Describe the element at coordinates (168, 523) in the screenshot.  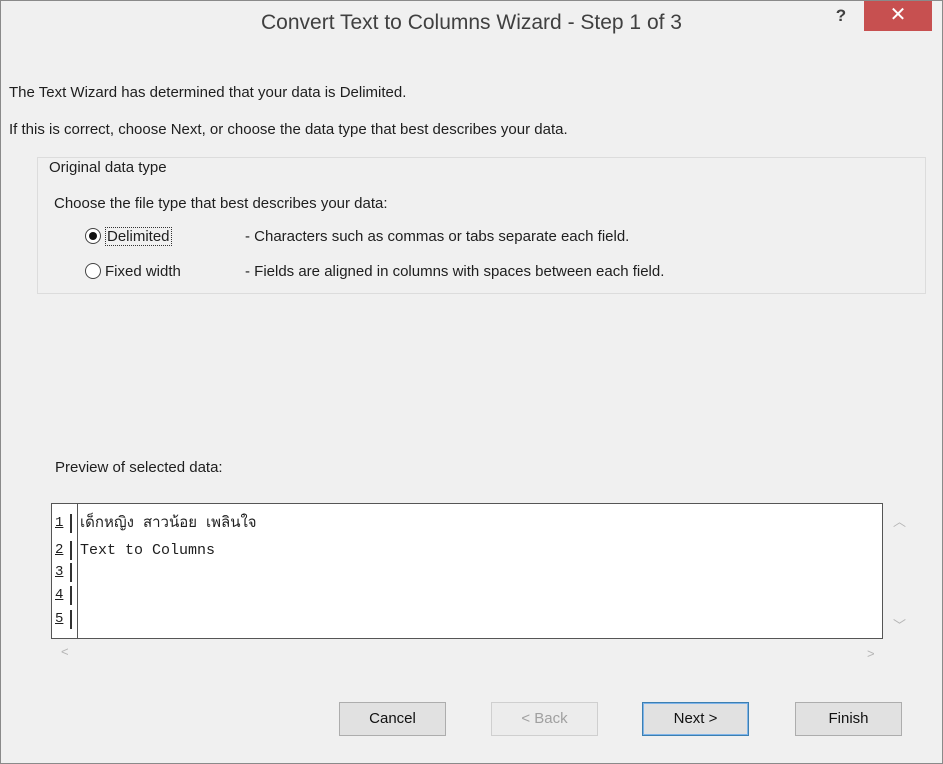
I see `preview-row: เด็กหญิง สาวน้อย เพลินใจ` at that location.